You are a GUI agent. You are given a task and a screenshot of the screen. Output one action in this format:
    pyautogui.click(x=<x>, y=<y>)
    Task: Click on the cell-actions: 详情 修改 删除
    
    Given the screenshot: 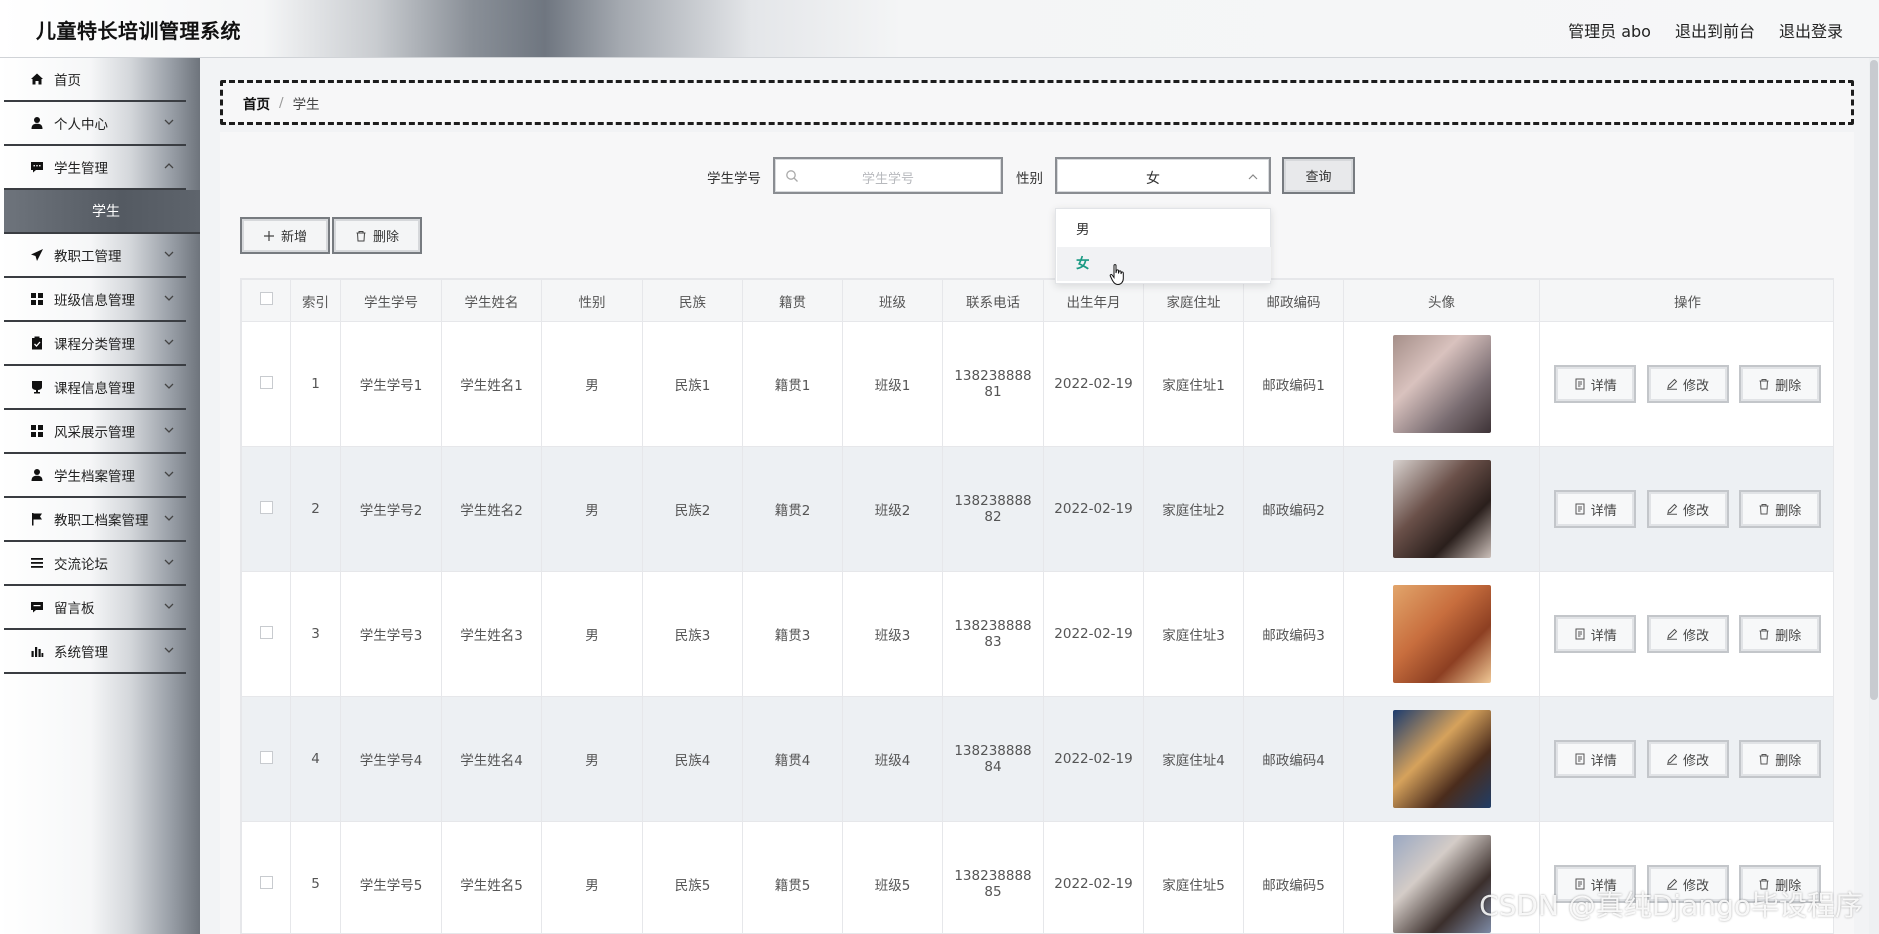 What is the action you would take?
    pyautogui.click(x=1686, y=509)
    